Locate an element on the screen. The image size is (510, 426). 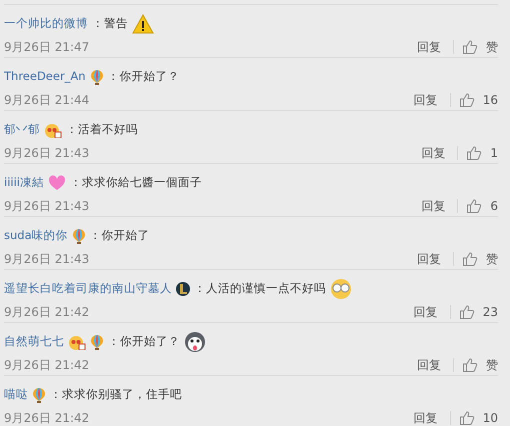
like-count: 1 is located at coordinates (494, 153).